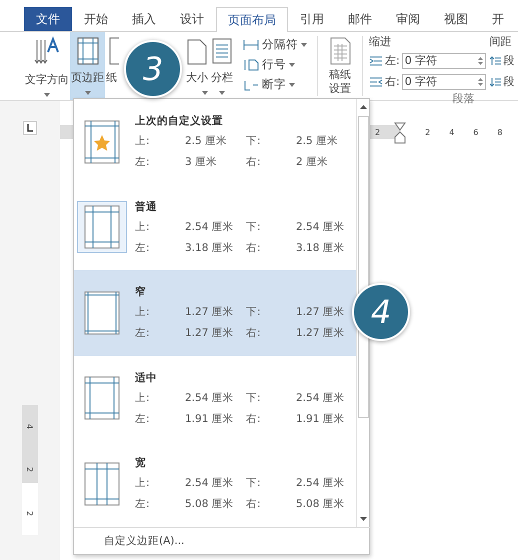 The width and height of the screenshot is (518, 560). I want to click on group-label: 段落, so click(464, 98).